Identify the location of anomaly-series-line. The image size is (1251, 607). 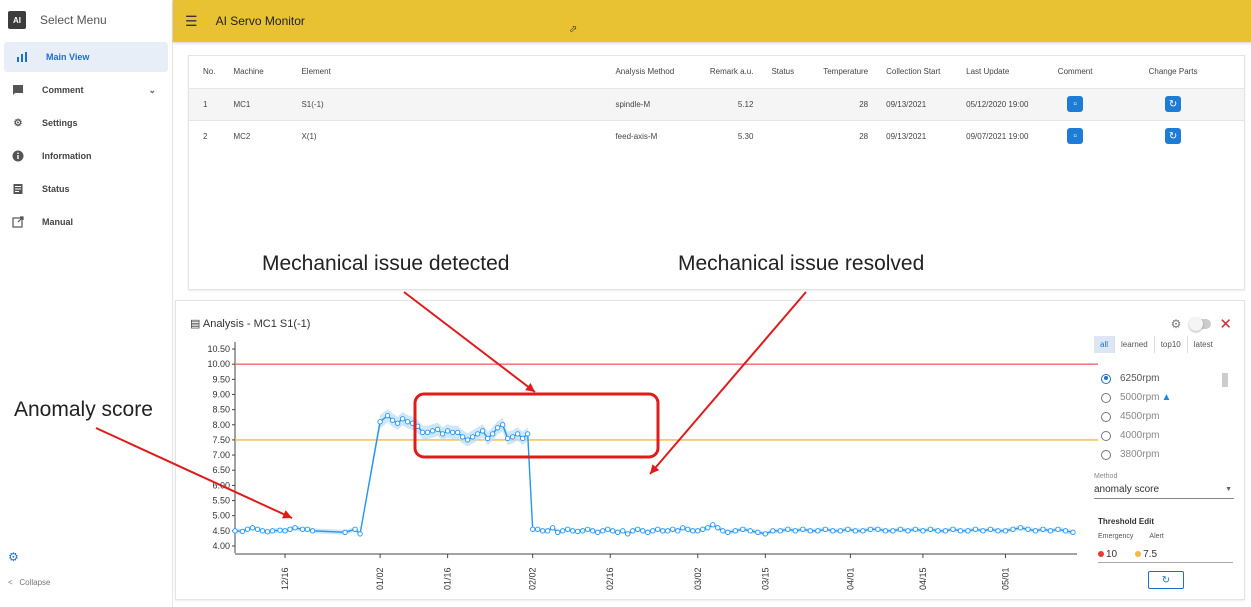
(654, 475).